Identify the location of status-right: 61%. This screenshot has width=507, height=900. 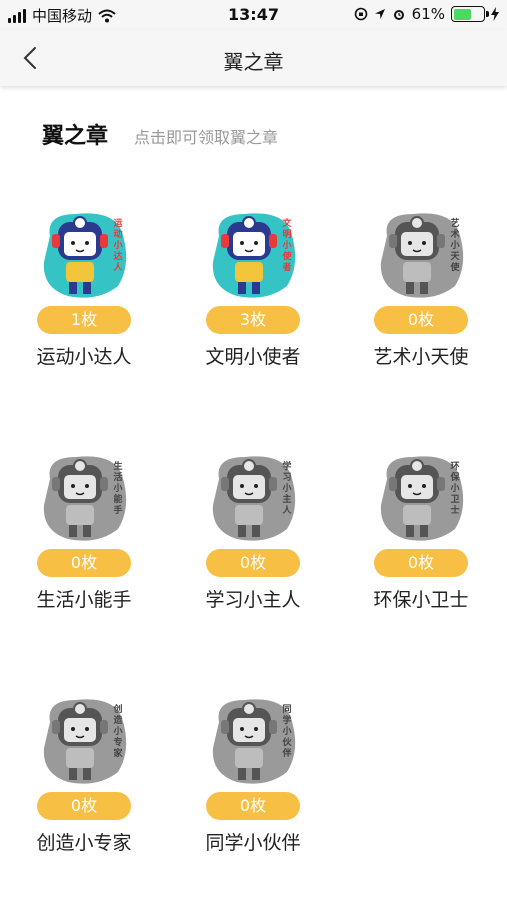
(426, 14).